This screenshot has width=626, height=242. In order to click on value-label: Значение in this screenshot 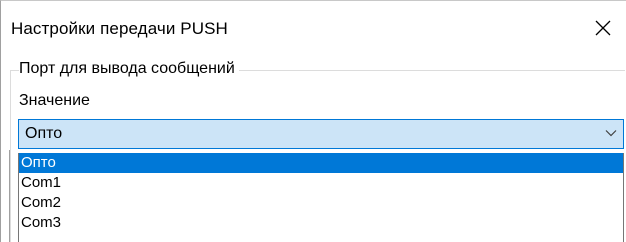, I will do `click(54, 100)`.